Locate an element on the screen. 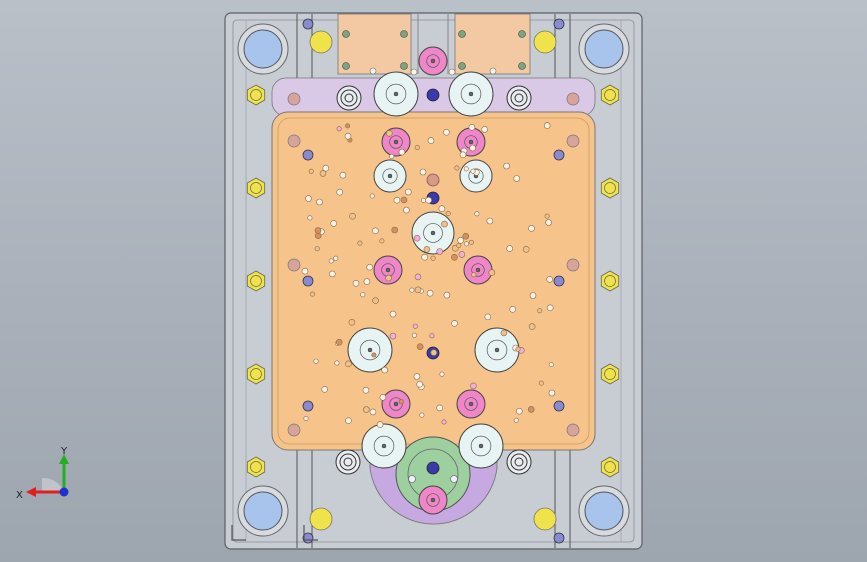 This screenshot has height=562, width=867. y-axis-label: Y is located at coordinates (64, 451).